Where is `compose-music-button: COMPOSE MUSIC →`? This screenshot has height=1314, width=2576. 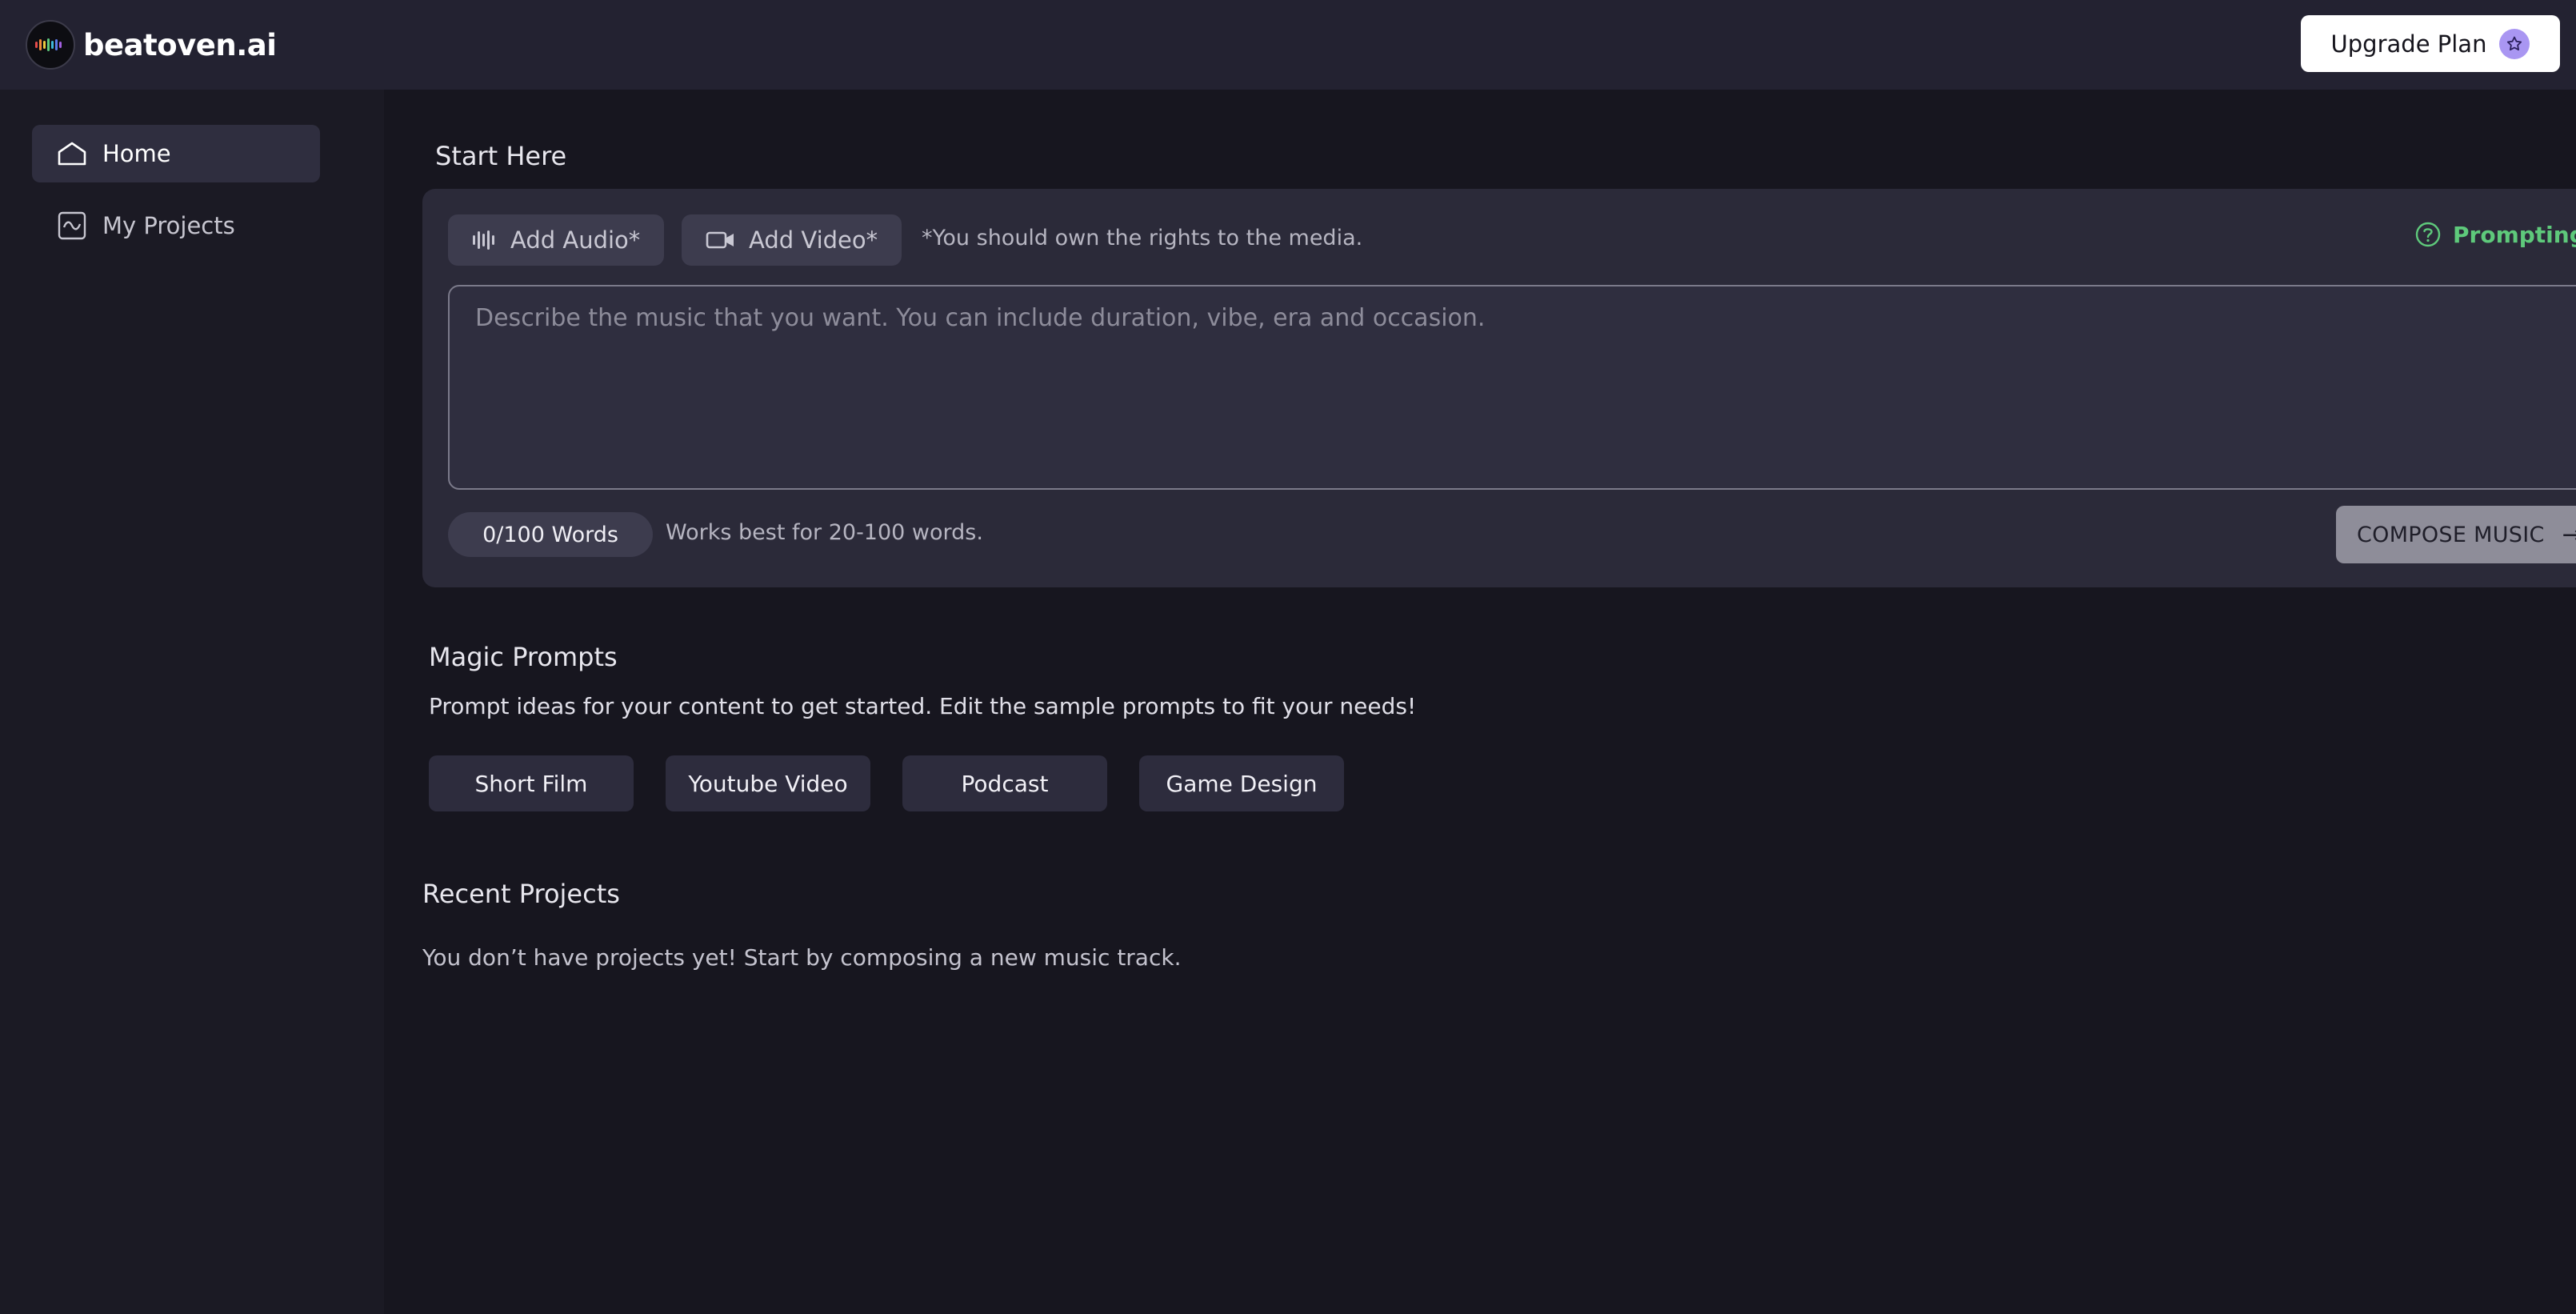
compose-music-button: COMPOSE MUSIC → is located at coordinates (2456, 534).